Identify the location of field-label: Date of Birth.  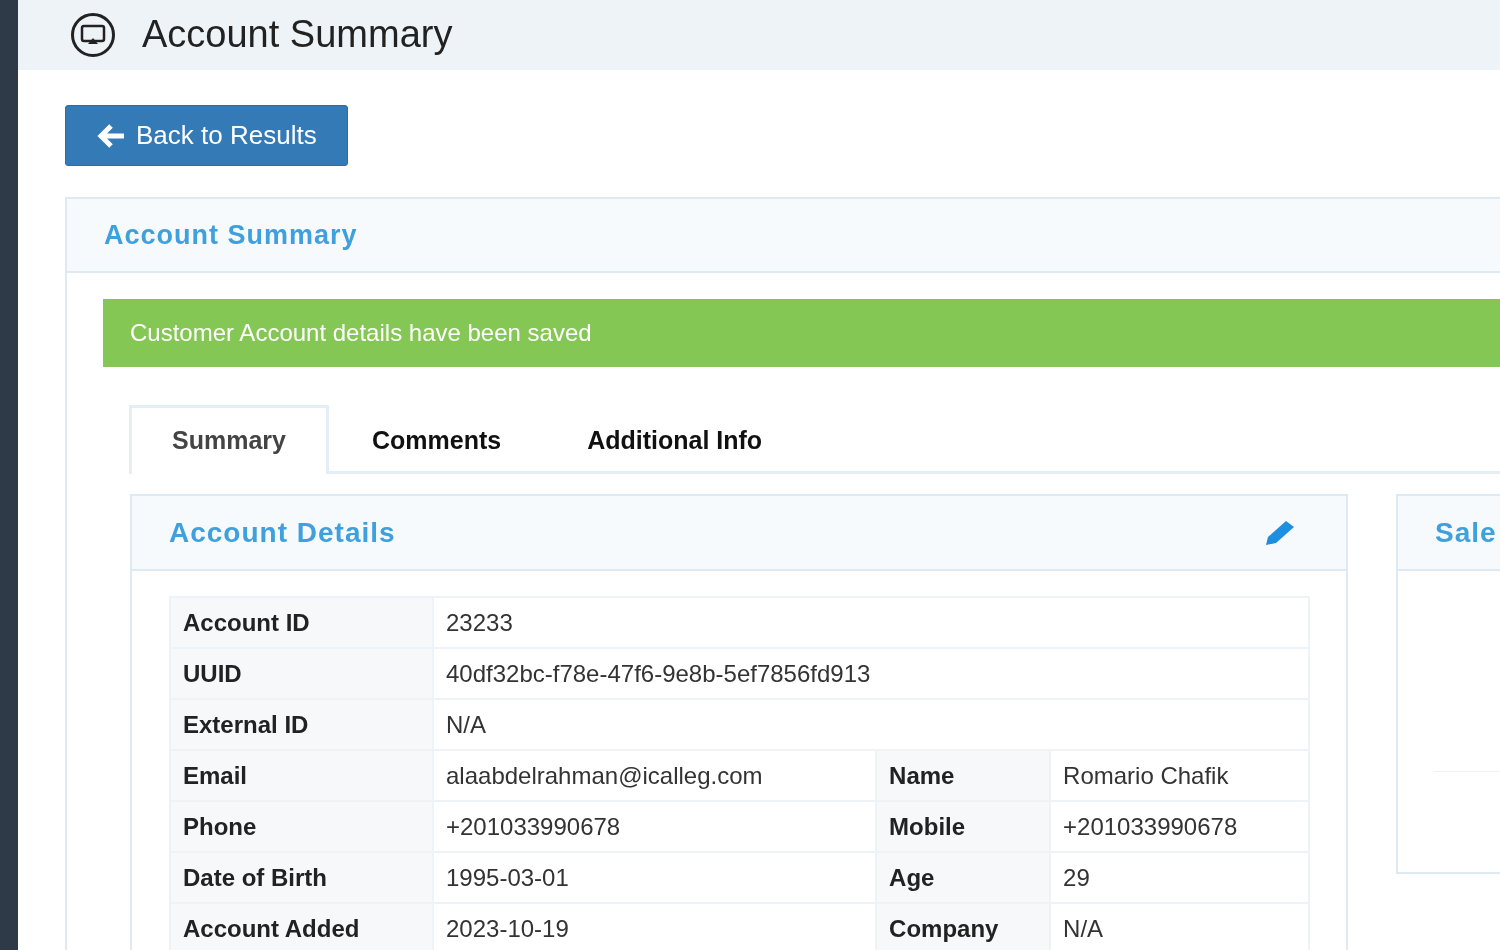
(301, 877).